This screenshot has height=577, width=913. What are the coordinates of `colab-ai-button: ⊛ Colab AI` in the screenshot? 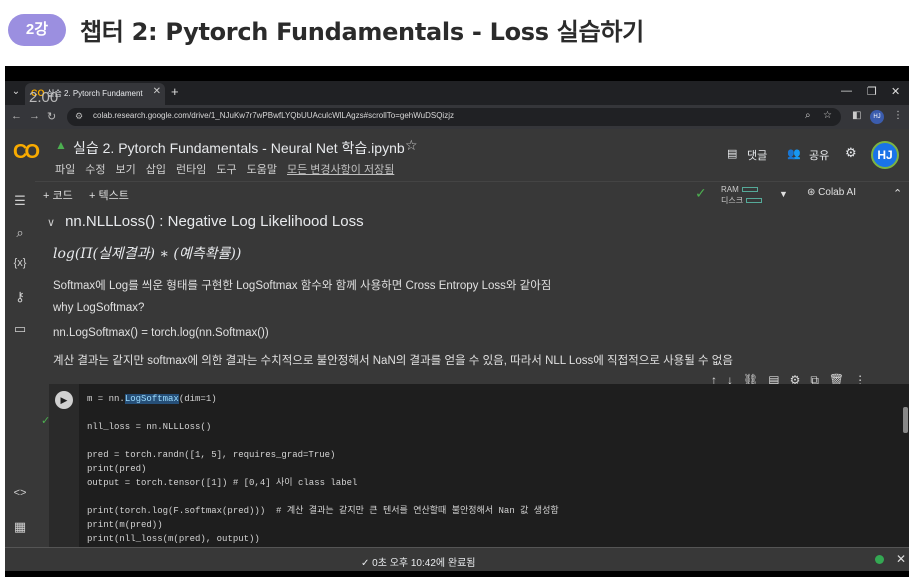 It's located at (831, 192).